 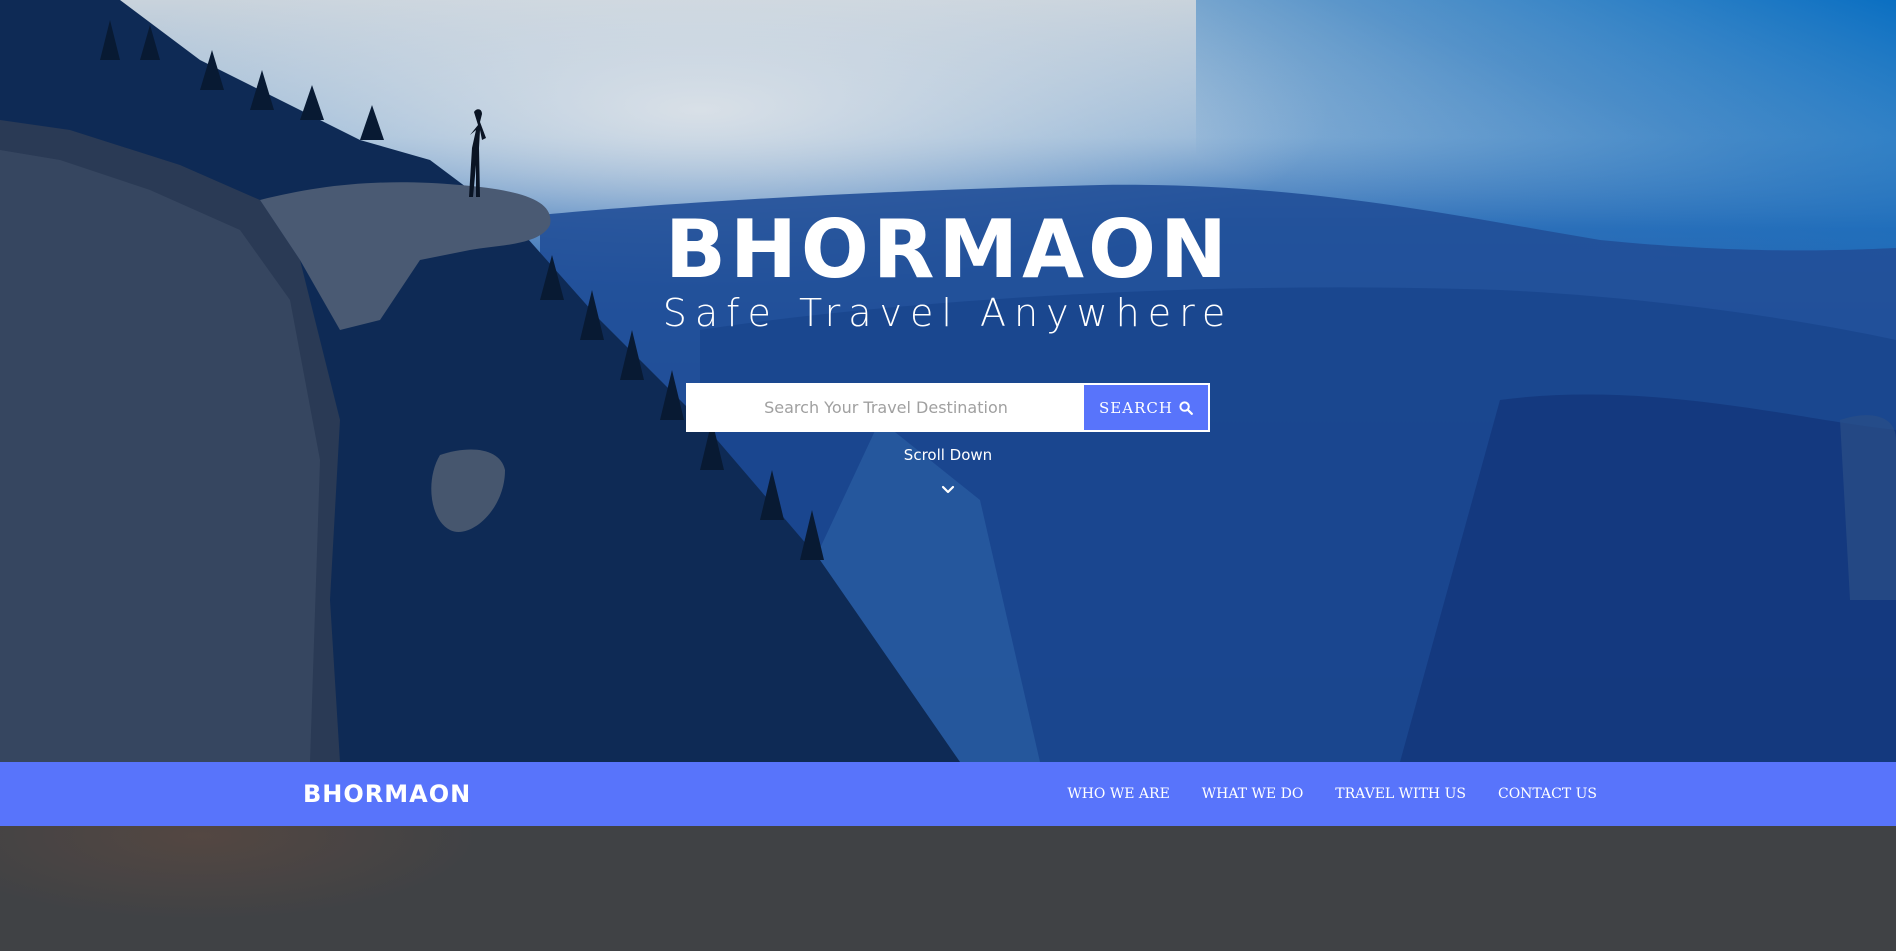 What do you see at coordinates (948, 455) in the screenshot?
I see `scroll-down-link: Scroll Down` at bounding box center [948, 455].